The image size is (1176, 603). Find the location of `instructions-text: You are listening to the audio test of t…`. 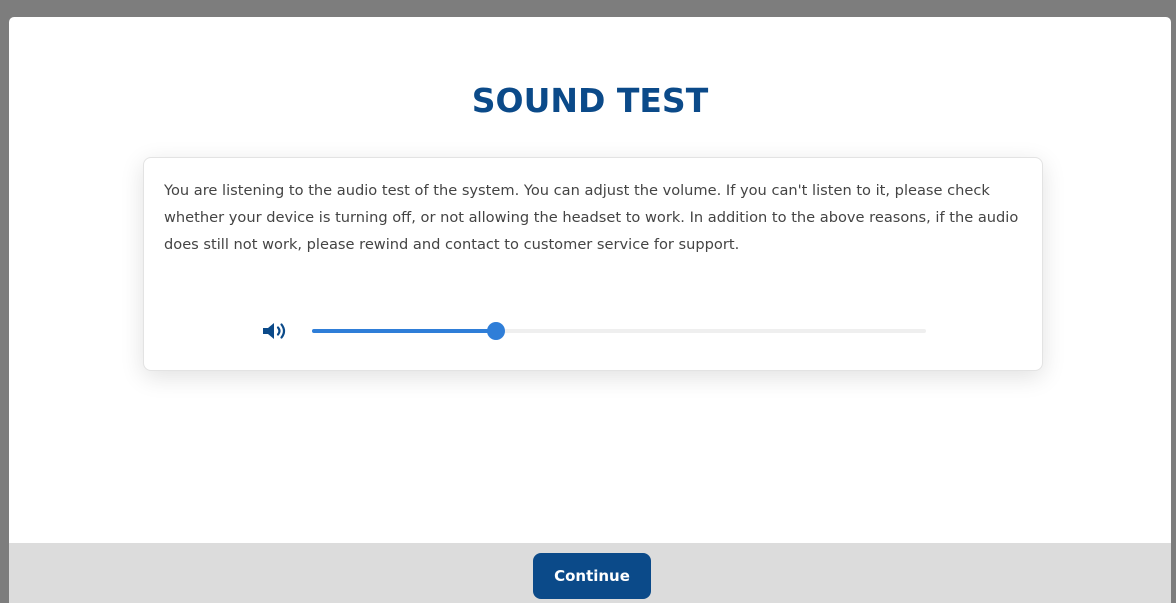

instructions-text: You are listening to the audio test of t… is located at coordinates (591, 217).